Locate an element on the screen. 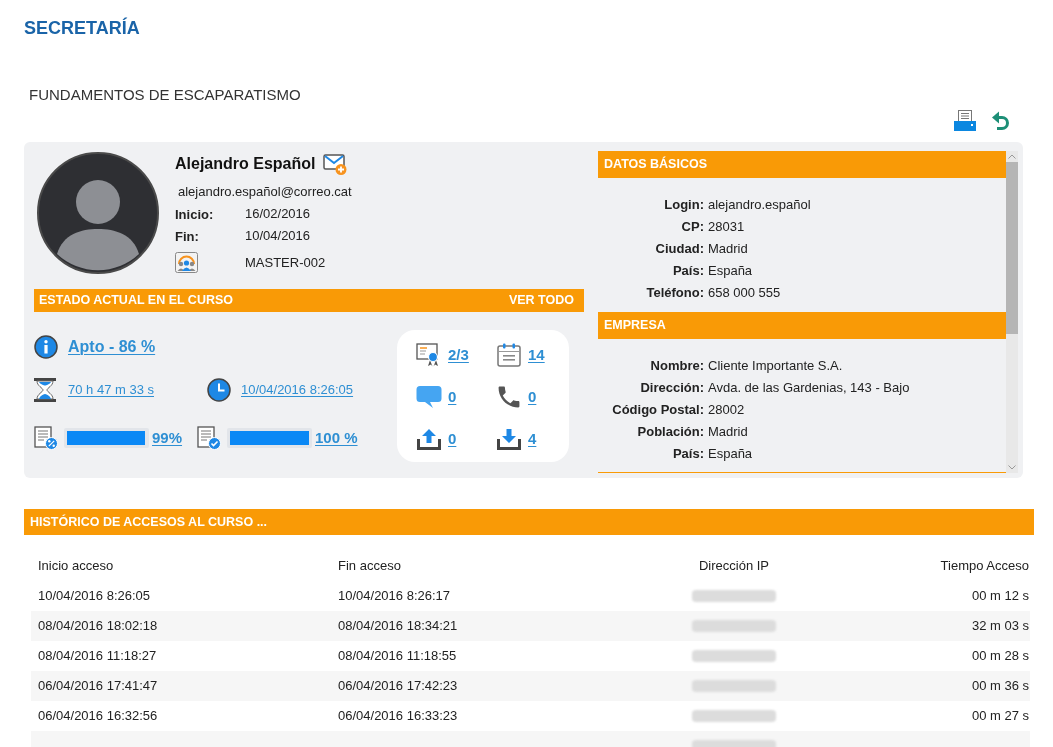  page-title: SECRETARÍA is located at coordinates (82, 28).